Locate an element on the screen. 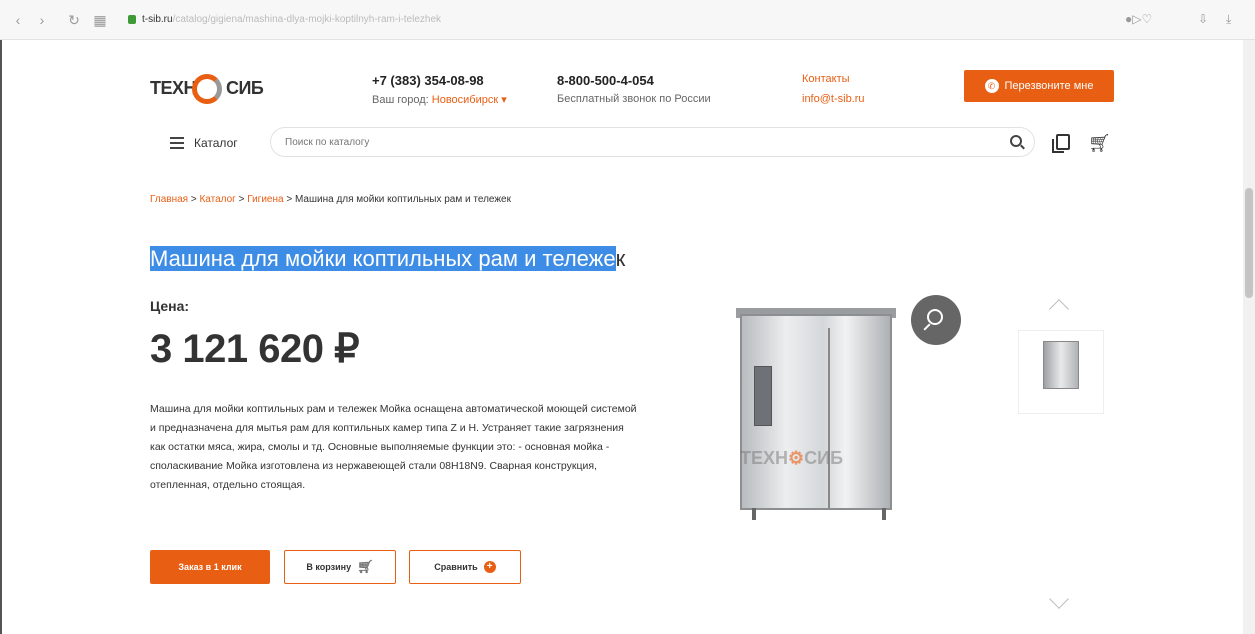  back-arrow-icon: ‹ is located at coordinates (18, 20).